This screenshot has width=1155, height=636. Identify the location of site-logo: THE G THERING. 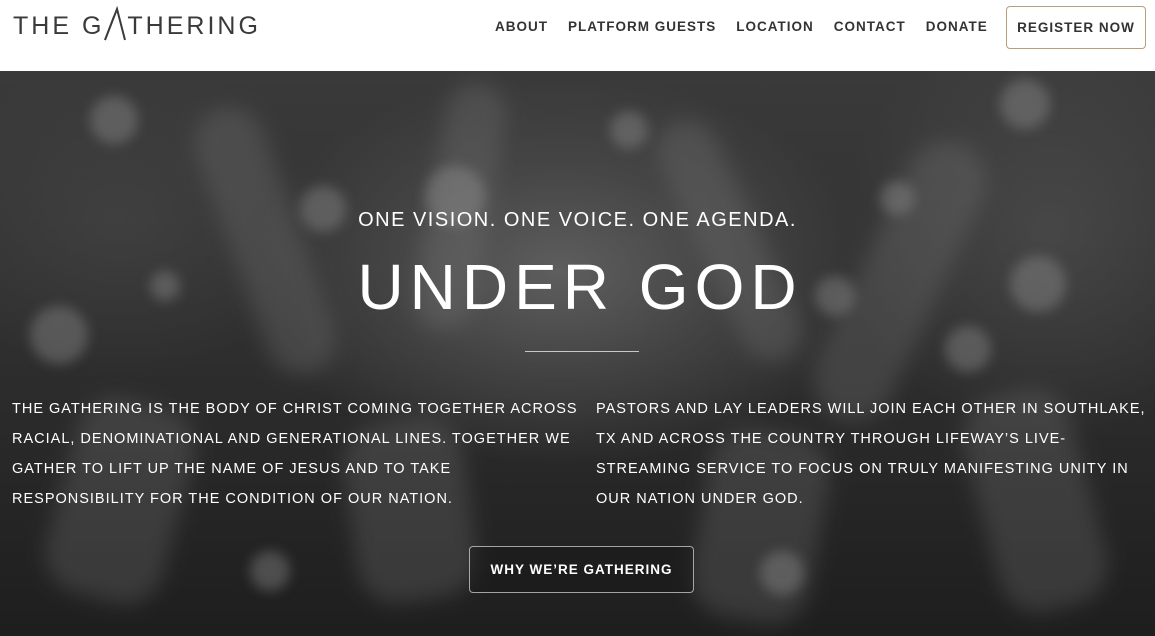
(137, 26).